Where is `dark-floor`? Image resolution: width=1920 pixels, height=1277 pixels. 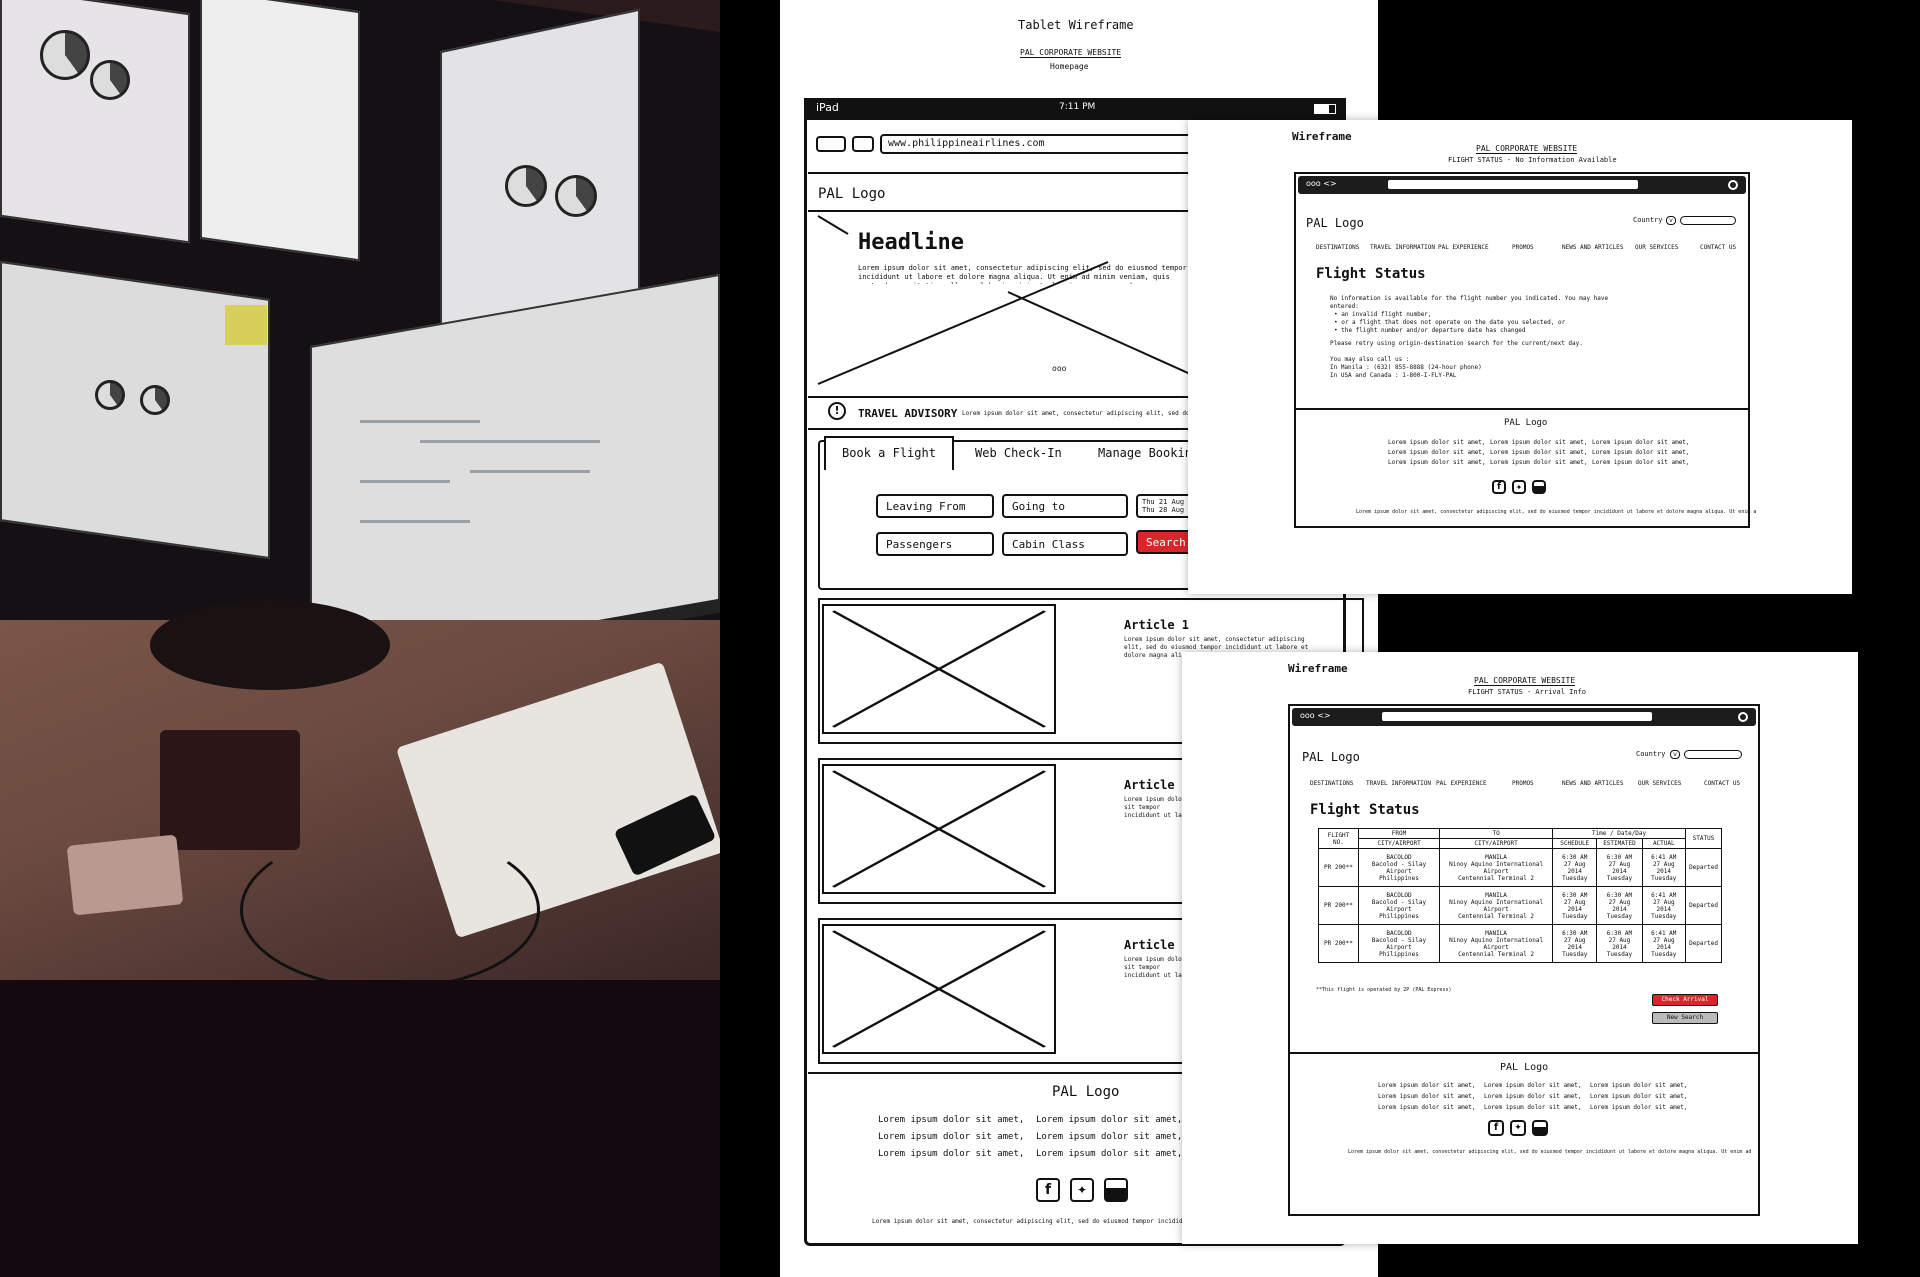 dark-floor is located at coordinates (360, 1128).